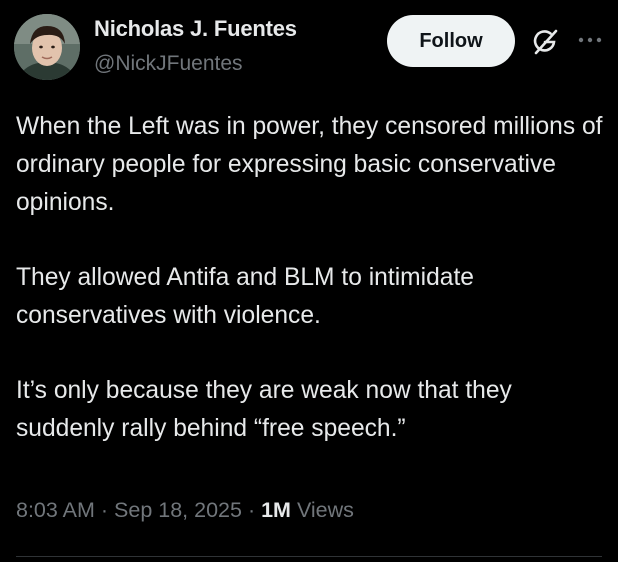  What do you see at coordinates (545, 42) in the screenshot?
I see `grok-icon` at bounding box center [545, 42].